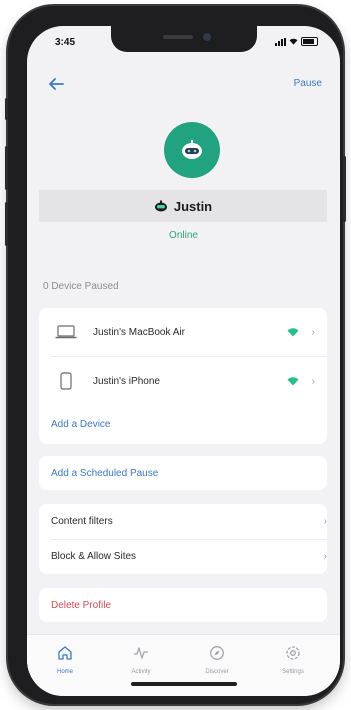 The width and height of the screenshot is (351, 710). I want to click on pause-button: Pause, so click(308, 83).